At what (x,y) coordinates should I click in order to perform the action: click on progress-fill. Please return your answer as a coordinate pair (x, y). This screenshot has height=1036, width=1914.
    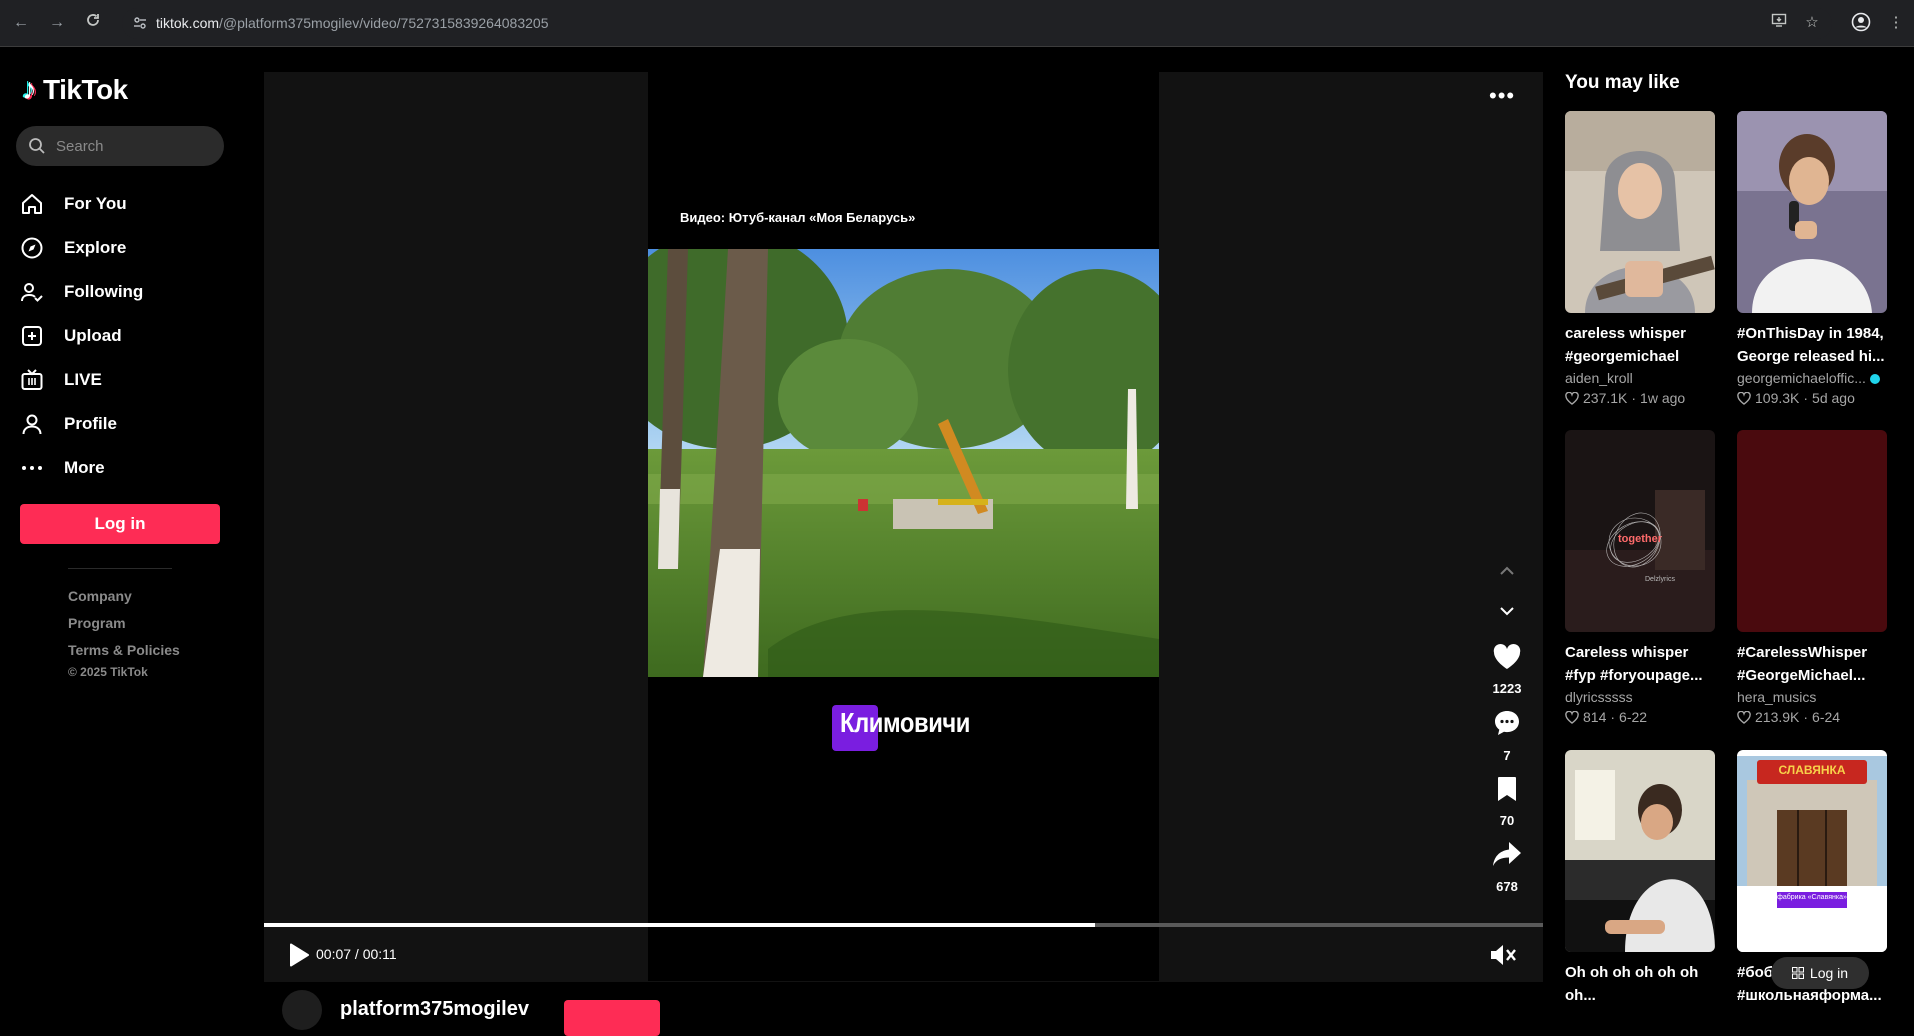
    Looking at the image, I should click on (680, 925).